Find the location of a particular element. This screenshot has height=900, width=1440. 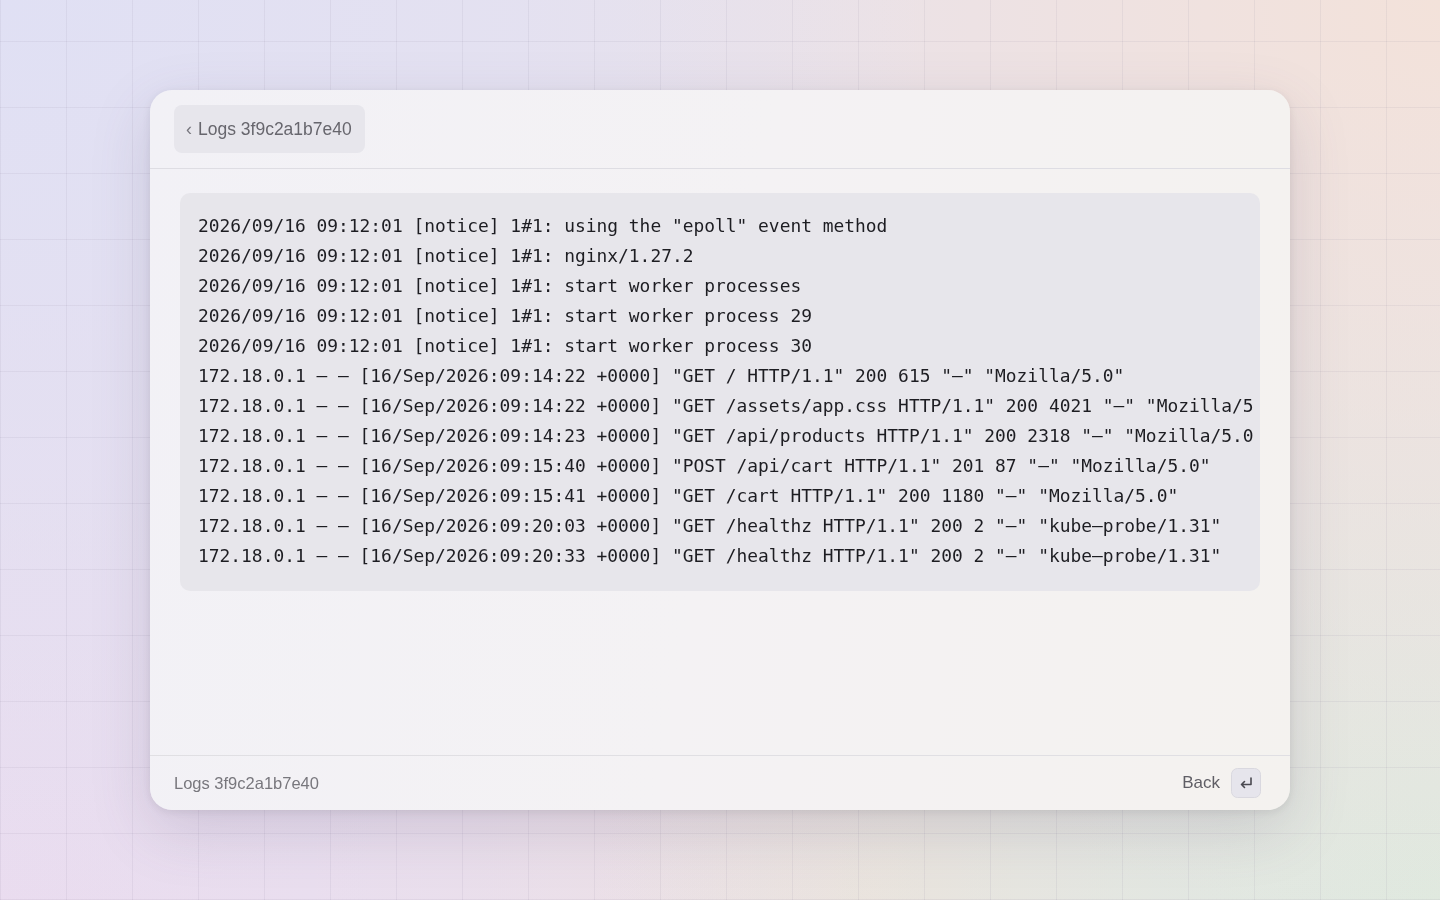

breadcrumb-button: ‹ Logs 3f9c2a1b7e40 is located at coordinates (269, 129).